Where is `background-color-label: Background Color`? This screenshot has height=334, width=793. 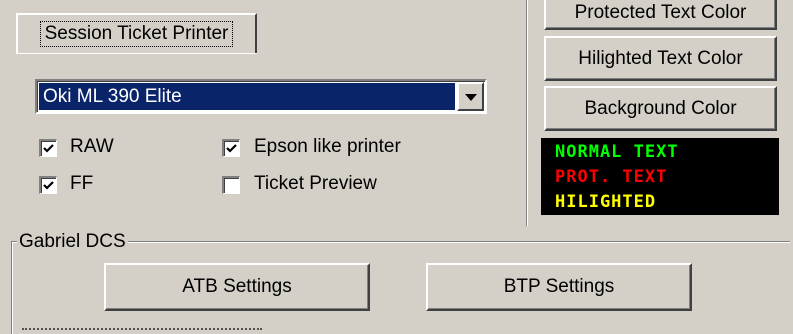 background-color-label: Background Color is located at coordinates (660, 108).